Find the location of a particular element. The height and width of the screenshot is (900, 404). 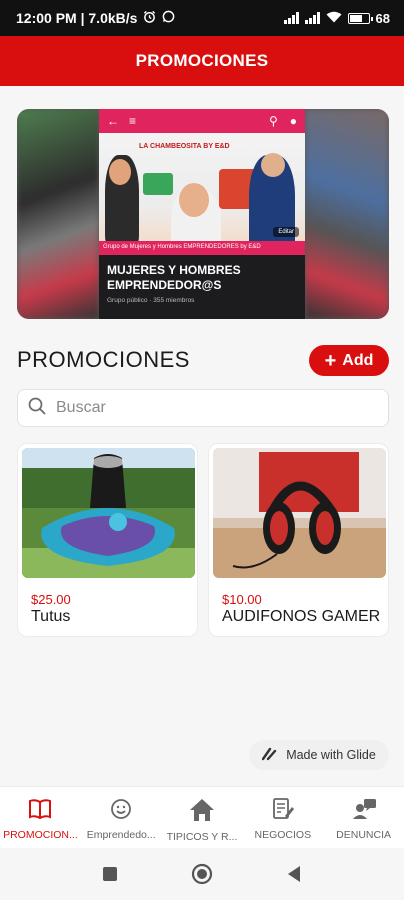

menu-icon: ≡ is located at coordinates (133, 121).